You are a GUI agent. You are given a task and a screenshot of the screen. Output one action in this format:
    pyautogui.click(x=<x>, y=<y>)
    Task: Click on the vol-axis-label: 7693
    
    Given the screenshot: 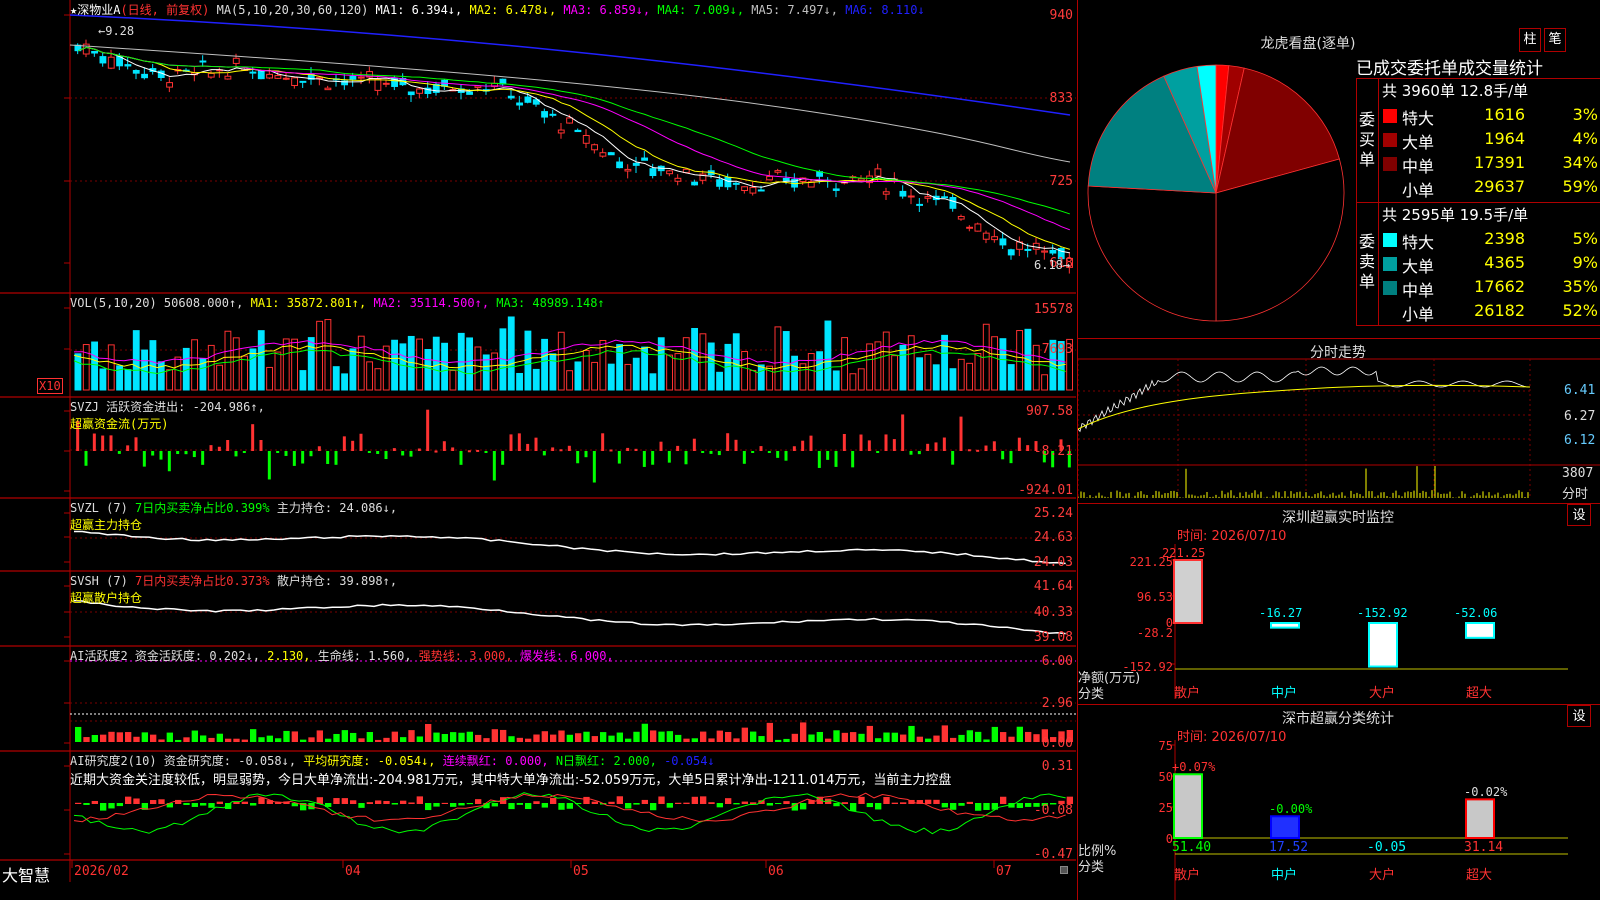 What is the action you would take?
    pyautogui.click(x=1057, y=349)
    